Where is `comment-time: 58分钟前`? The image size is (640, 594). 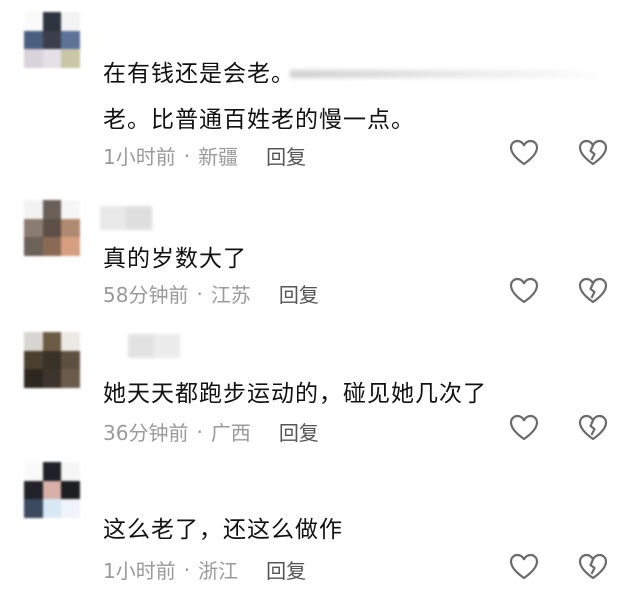 comment-time: 58分钟前 is located at coordinates (146, 295).